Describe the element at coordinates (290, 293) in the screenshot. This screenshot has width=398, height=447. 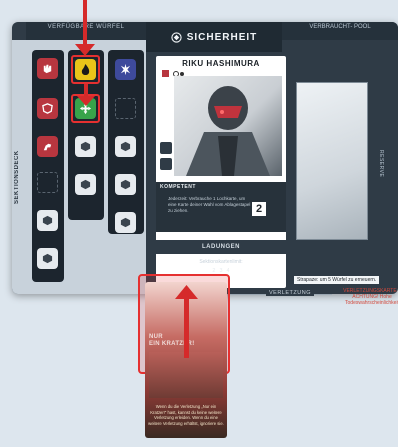
I see `injury-label: VERLETZUNG` at that location.